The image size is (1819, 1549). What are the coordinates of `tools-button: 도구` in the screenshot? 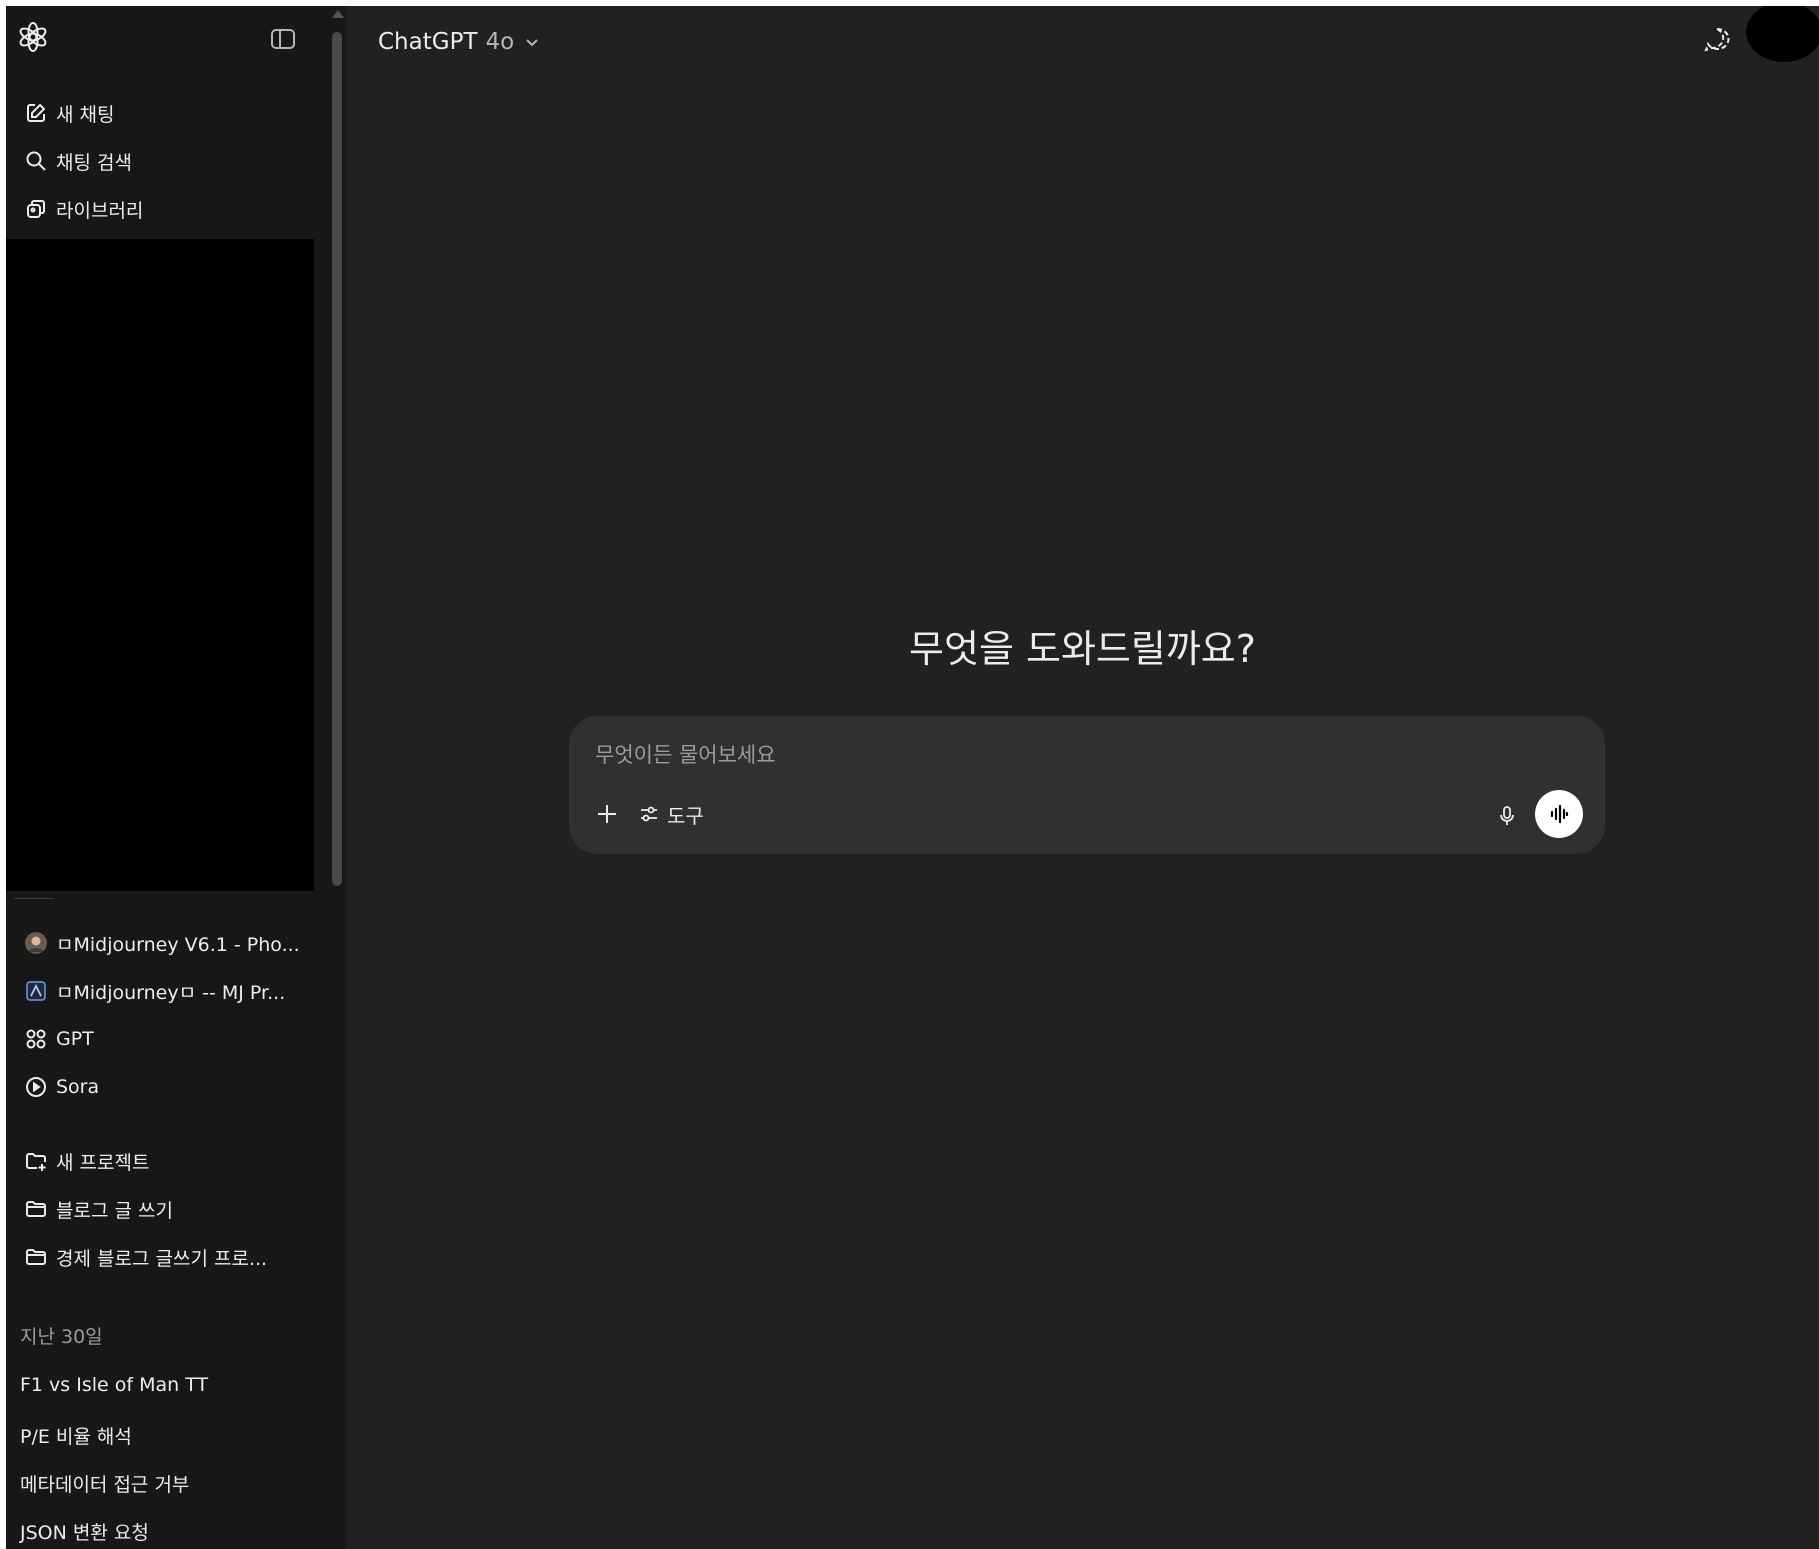 It's located at (671, 814).